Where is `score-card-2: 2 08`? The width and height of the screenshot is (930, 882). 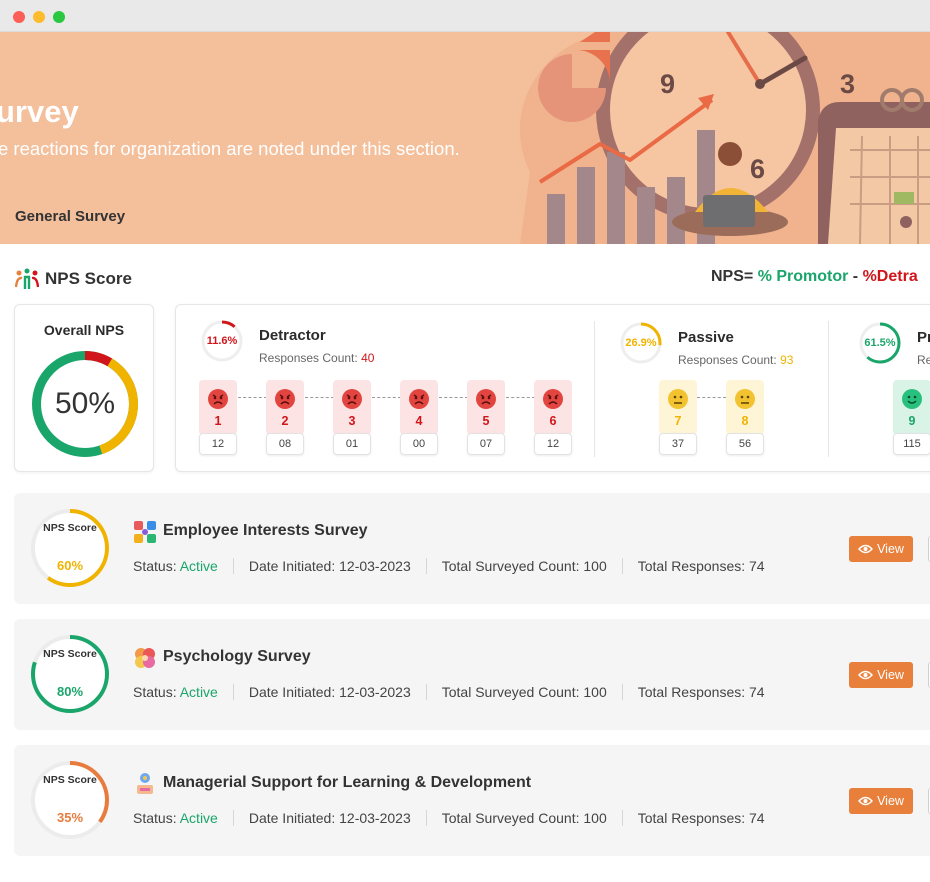
score-card-2: 2 08 is located at coordinates (285, 418).